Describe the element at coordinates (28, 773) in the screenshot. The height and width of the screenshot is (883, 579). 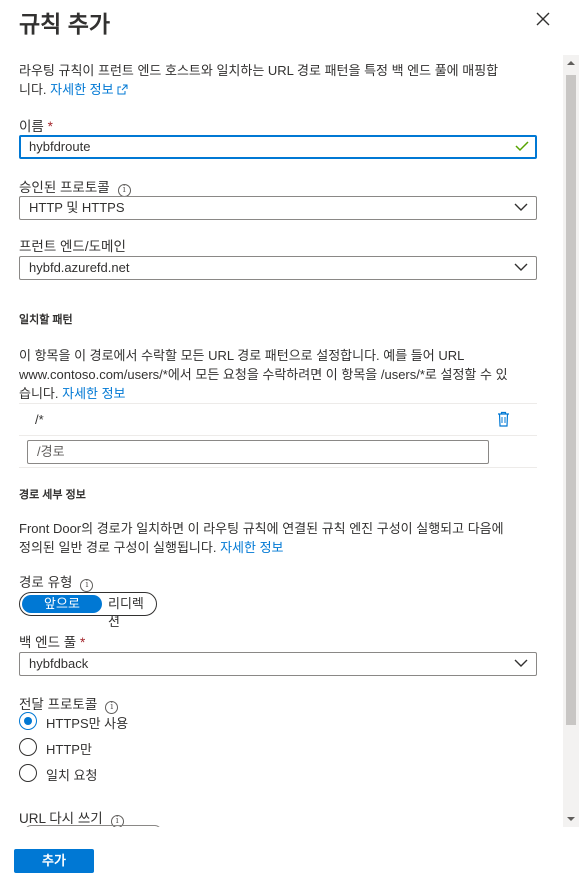
I see `radio-match-request` at that location.